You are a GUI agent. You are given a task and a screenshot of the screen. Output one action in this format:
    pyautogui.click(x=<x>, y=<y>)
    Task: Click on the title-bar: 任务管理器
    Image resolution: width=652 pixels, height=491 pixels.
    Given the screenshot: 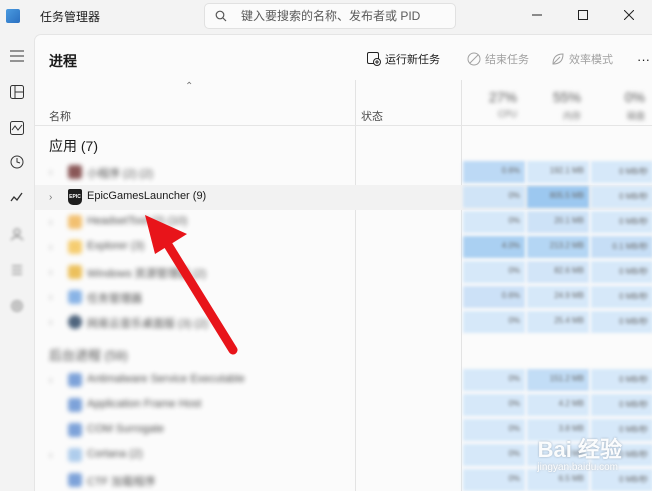 What is the action you would take?
    pyautogui.click(x=326, y=17)
    